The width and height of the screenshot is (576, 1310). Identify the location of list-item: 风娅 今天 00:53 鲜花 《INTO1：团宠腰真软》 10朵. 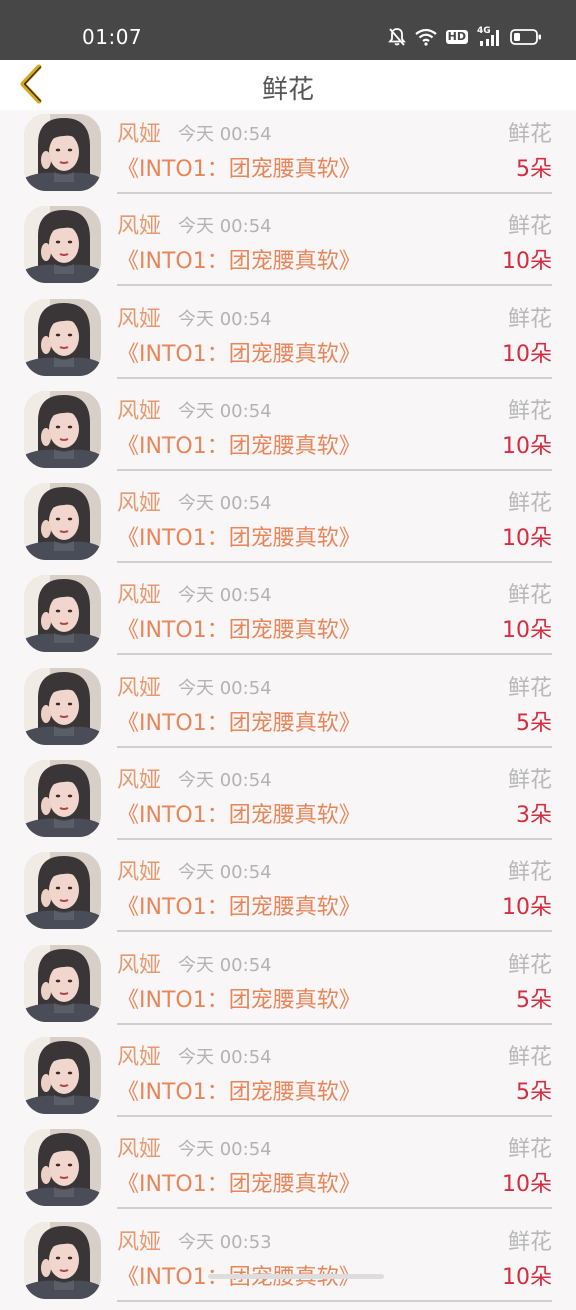
(288, 1264).